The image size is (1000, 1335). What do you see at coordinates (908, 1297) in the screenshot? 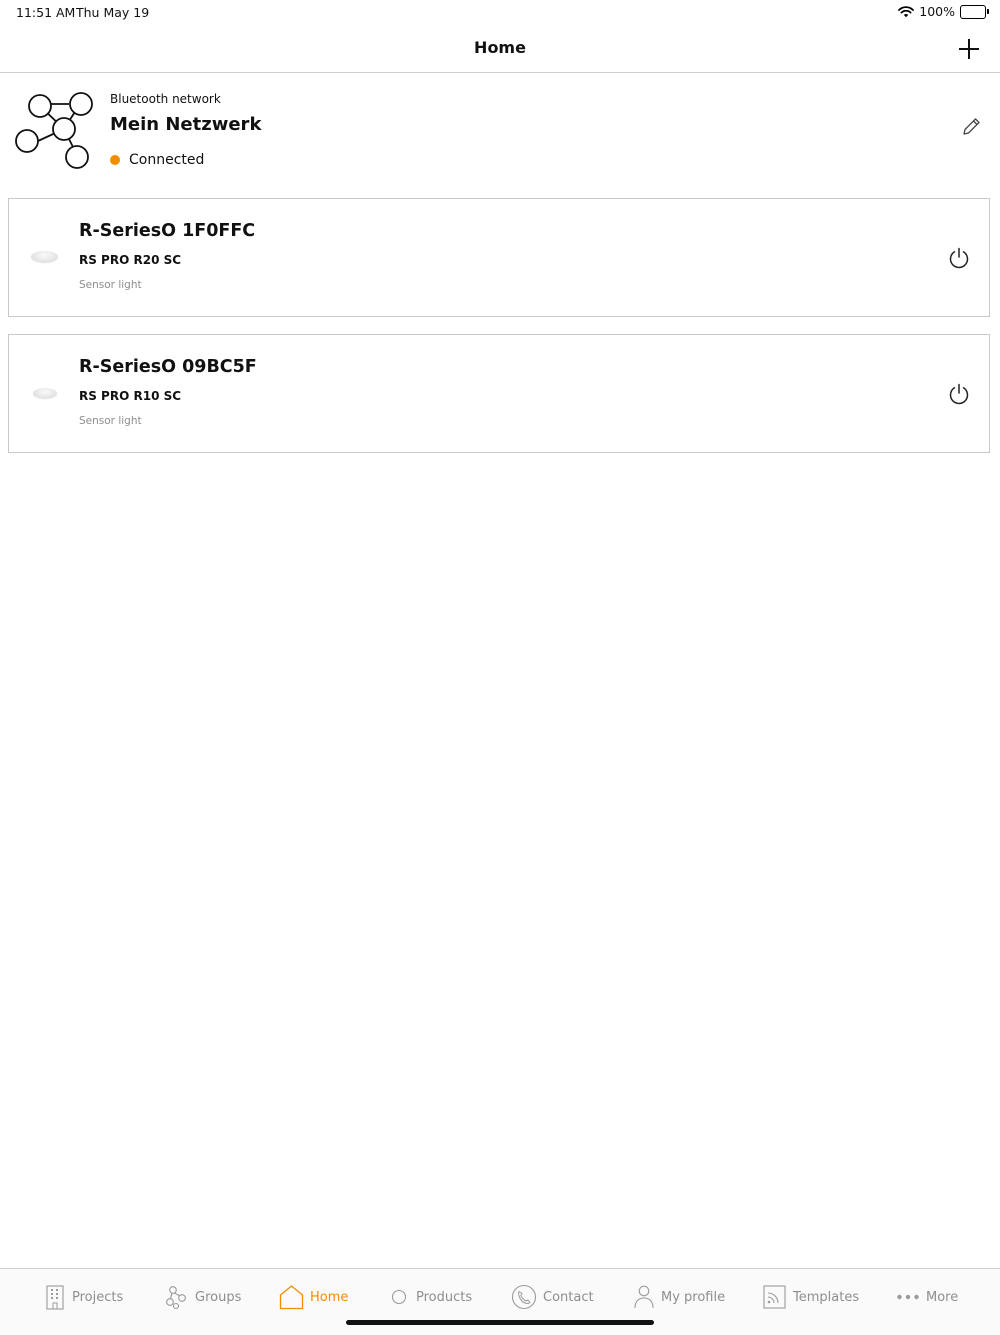
I see `more-icon` at bounding box center [908, 1297].